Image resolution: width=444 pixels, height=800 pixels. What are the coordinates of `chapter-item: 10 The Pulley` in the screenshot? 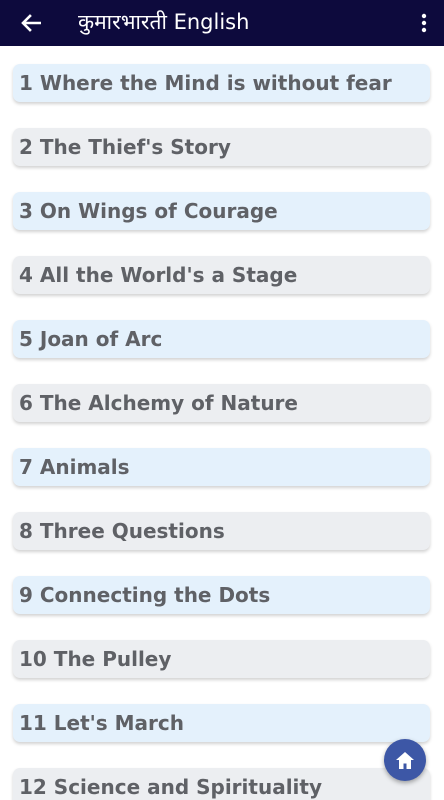 It's located at (221, 659).